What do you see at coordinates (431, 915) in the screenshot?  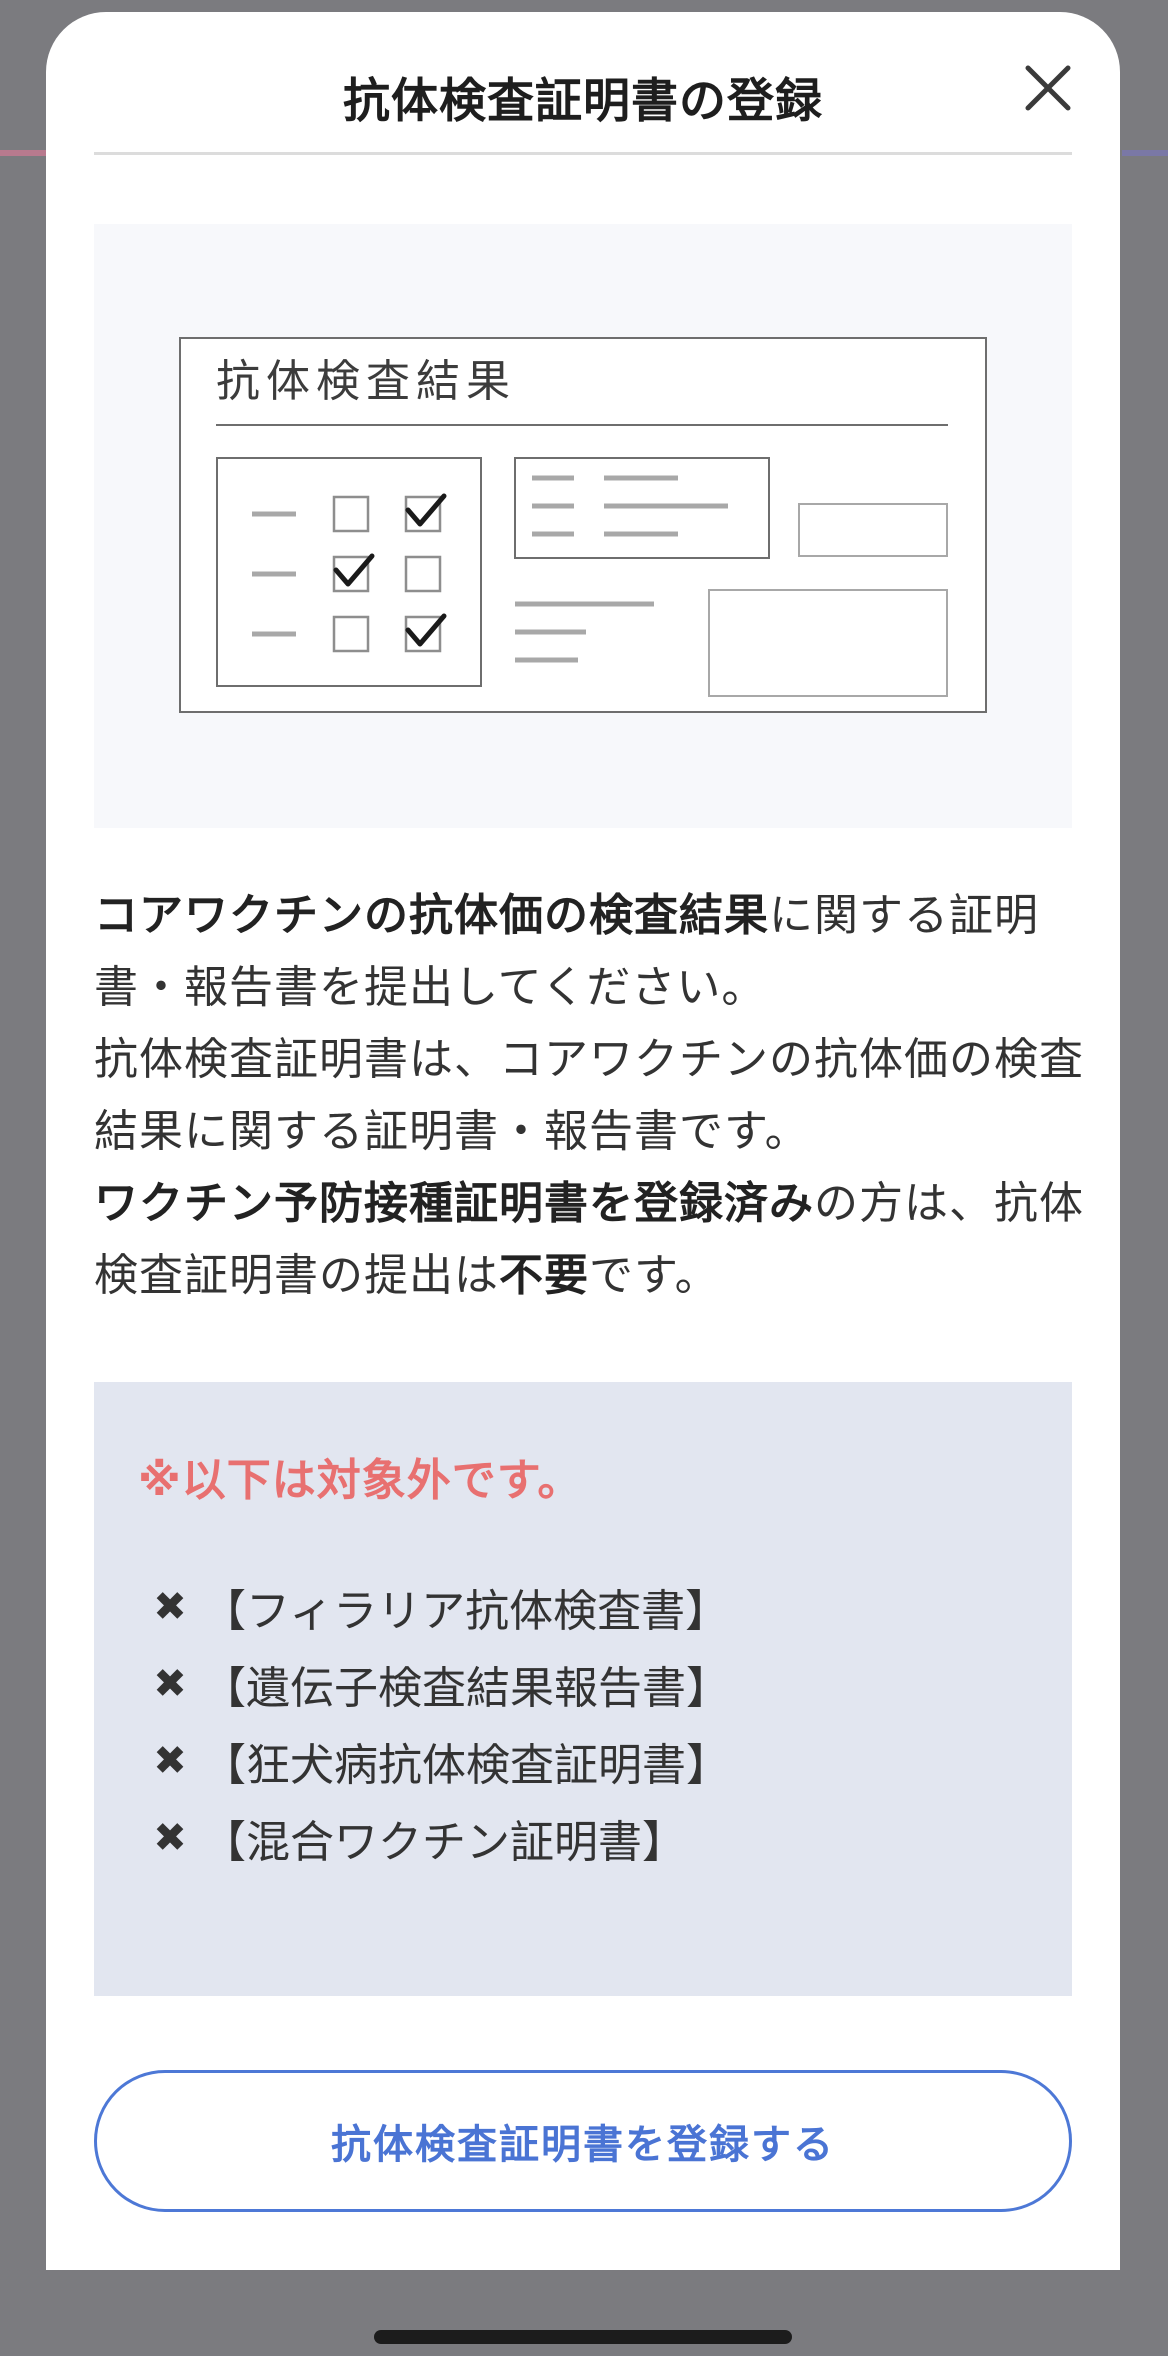 I see `description-highlight-core-vaccine: コアワクチンの抗体価の検査結果` at bounding box center [431, 915].